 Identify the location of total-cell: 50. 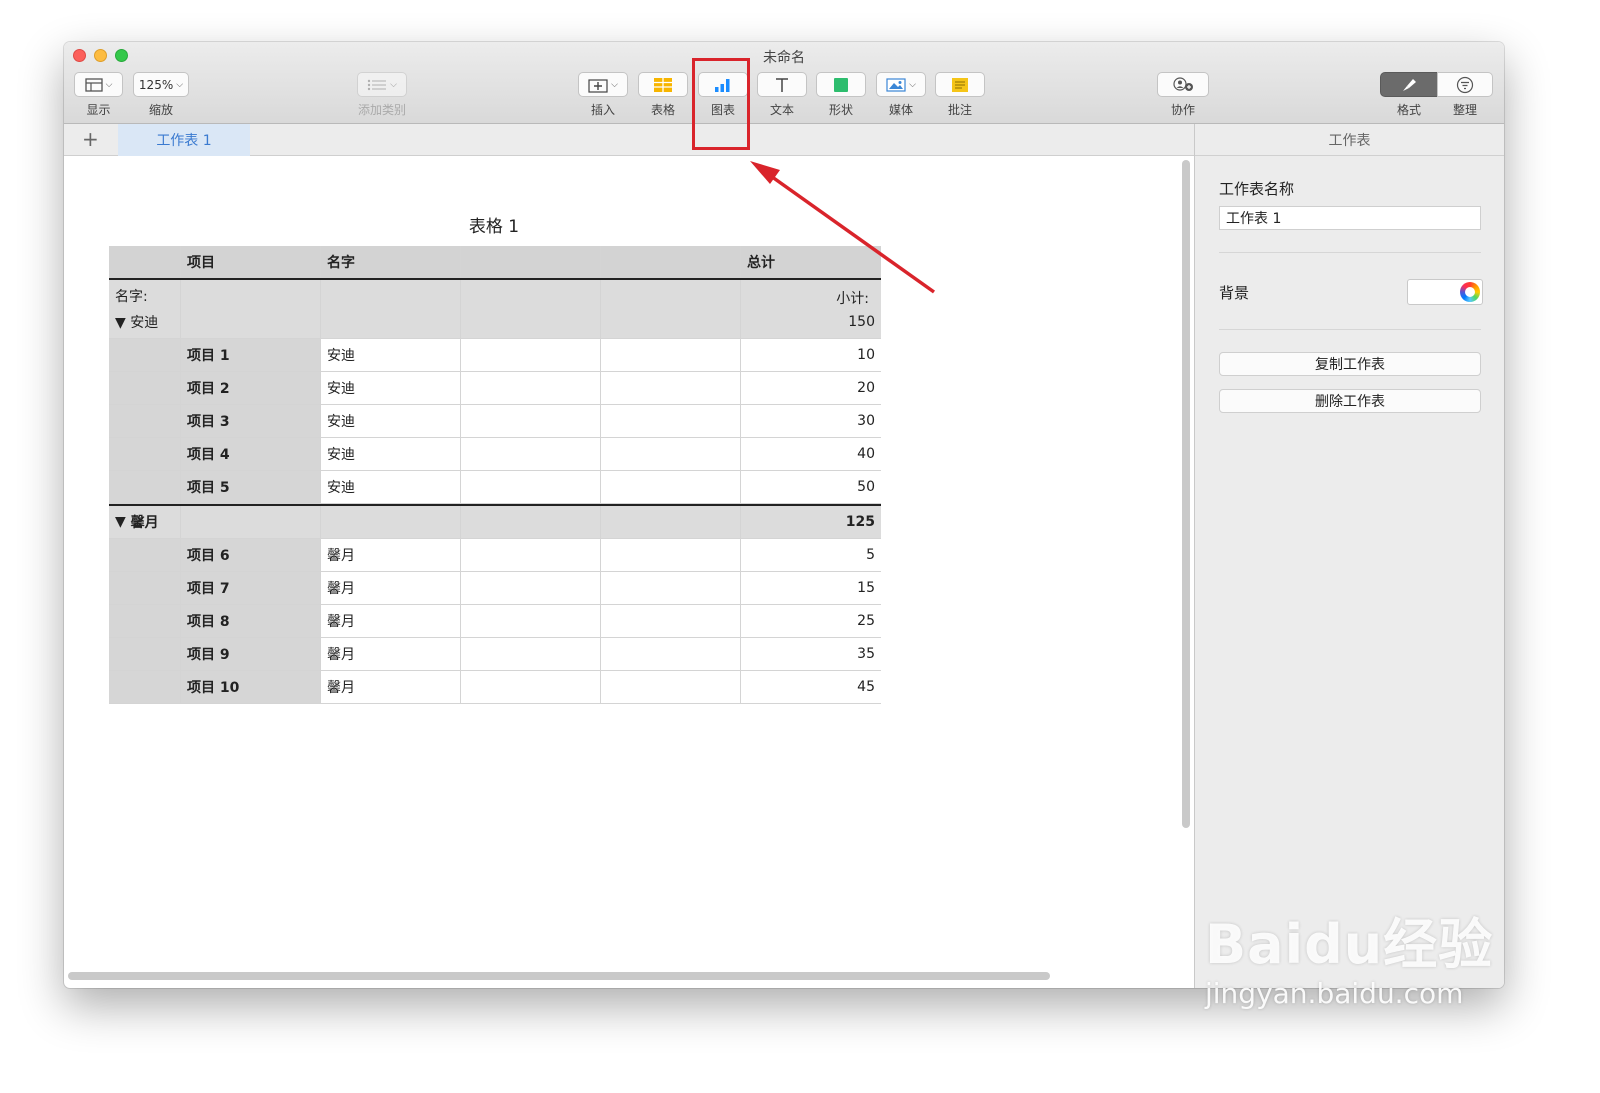
(811, 487).